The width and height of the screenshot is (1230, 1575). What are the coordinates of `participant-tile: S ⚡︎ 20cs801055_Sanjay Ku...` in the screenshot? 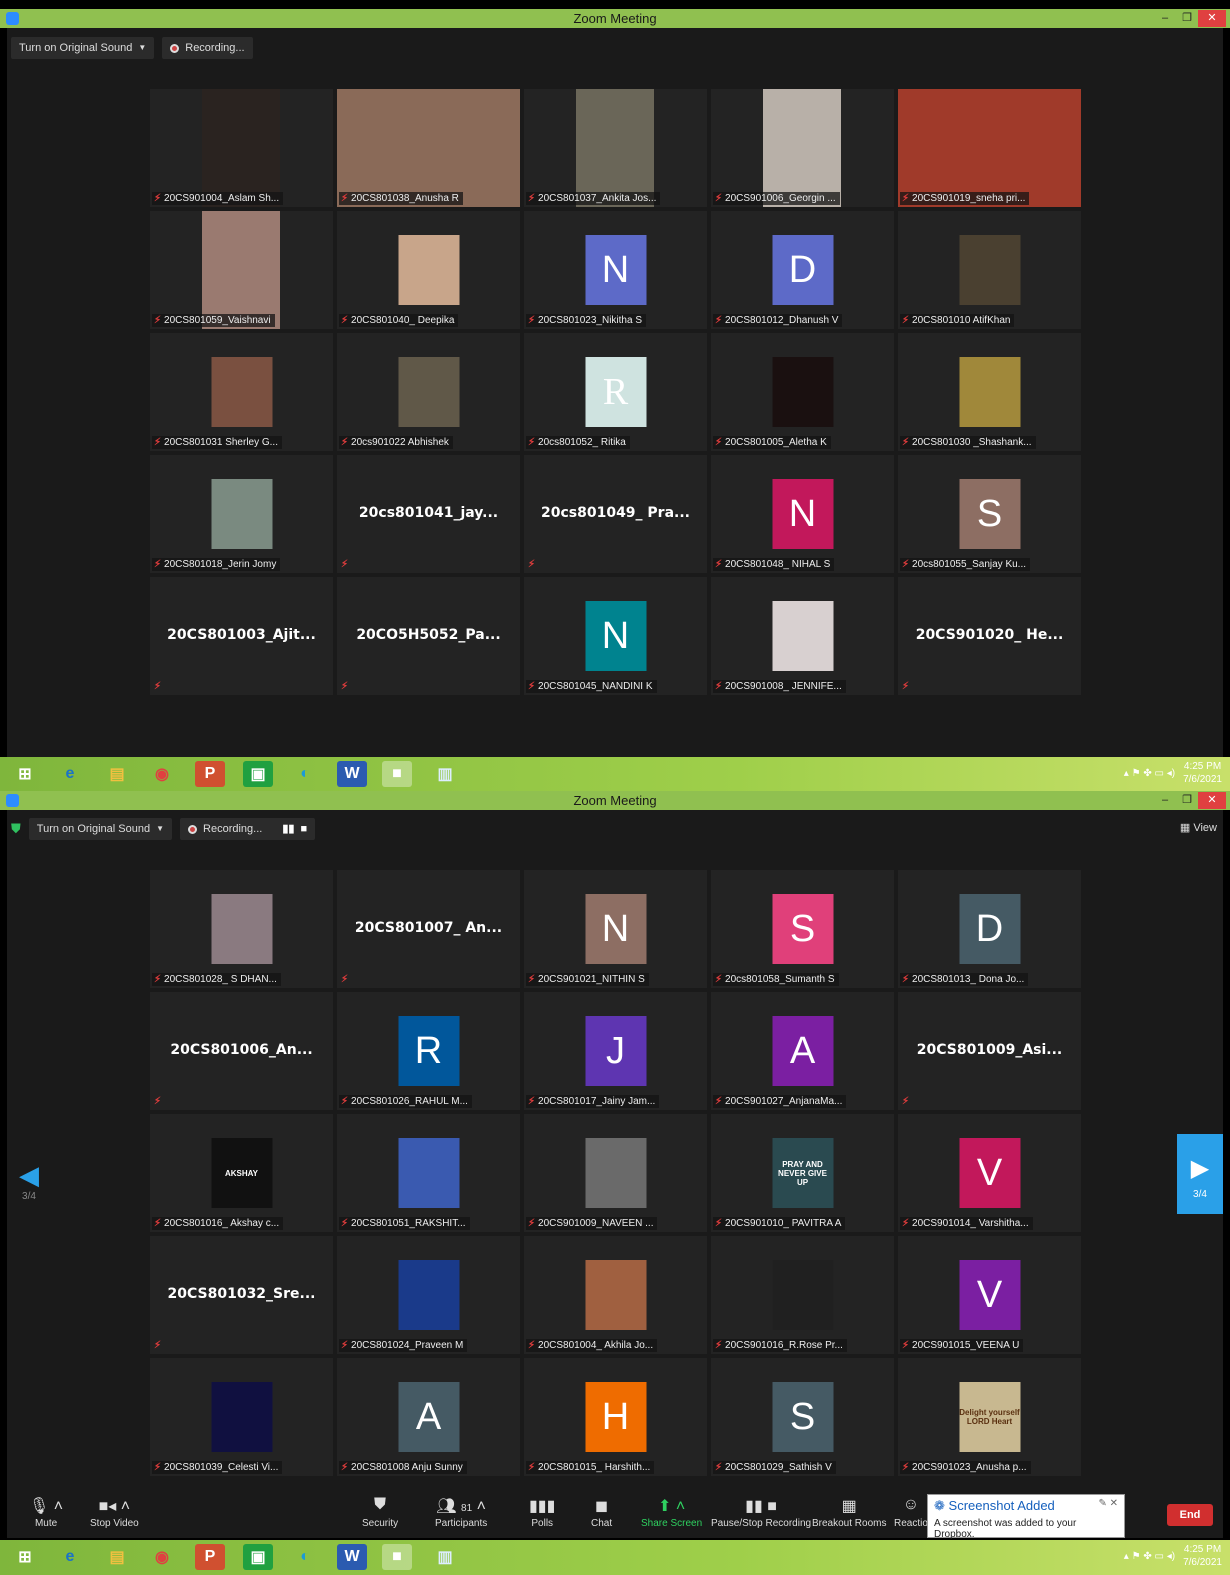 It's located at (989, 514).